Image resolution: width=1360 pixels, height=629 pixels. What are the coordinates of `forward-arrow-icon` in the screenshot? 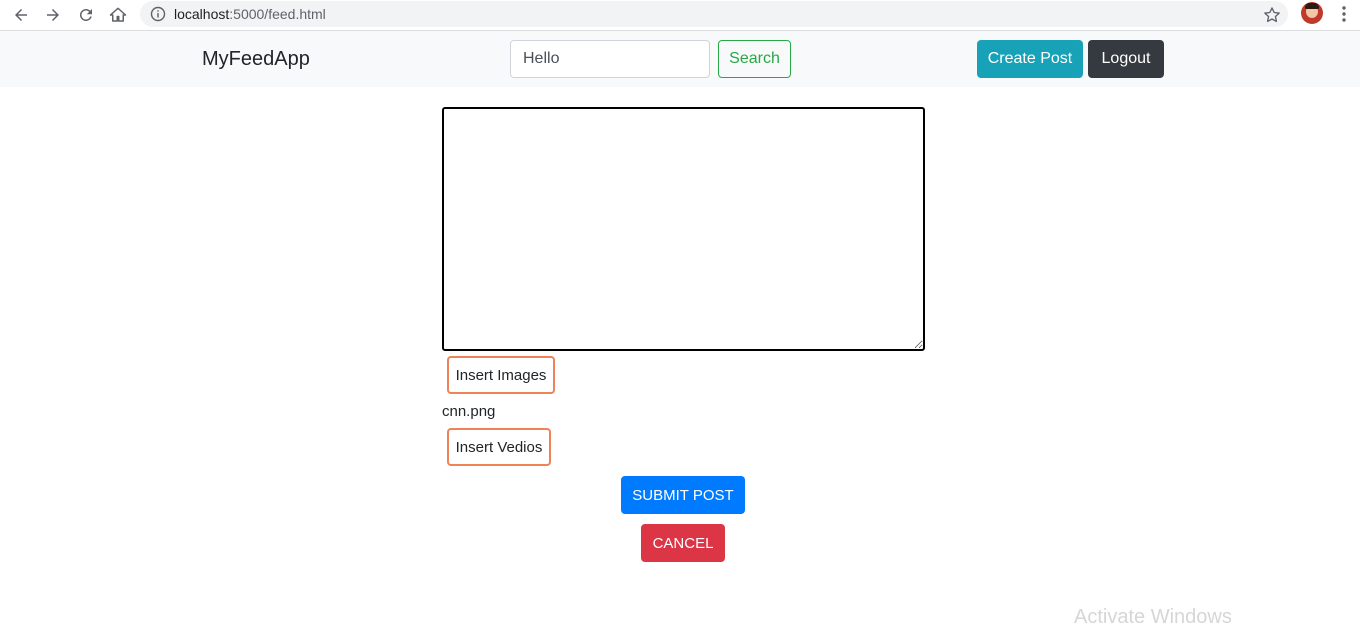 It's located at (53, 15).